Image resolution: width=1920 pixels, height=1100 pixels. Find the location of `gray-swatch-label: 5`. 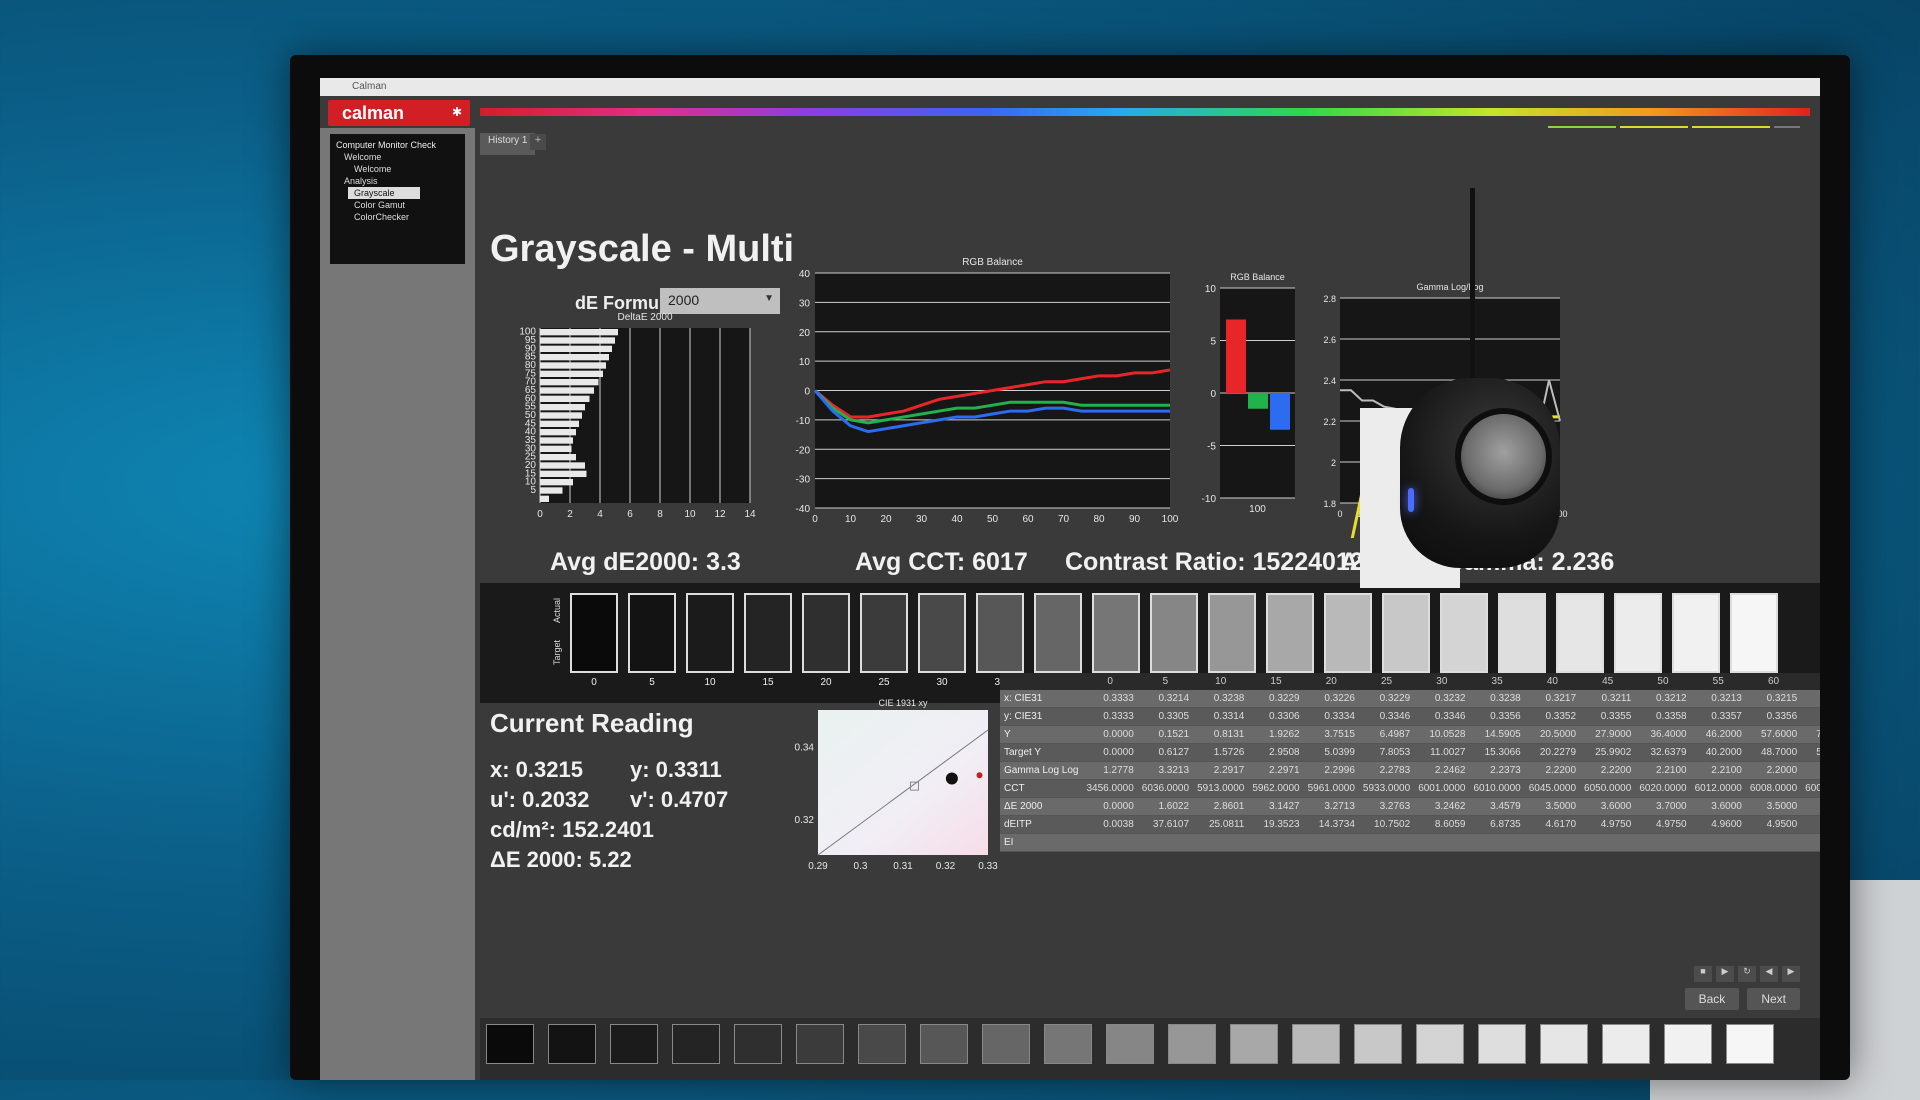

gray-swatch-label: 5 is located at coordinates (652, 682).